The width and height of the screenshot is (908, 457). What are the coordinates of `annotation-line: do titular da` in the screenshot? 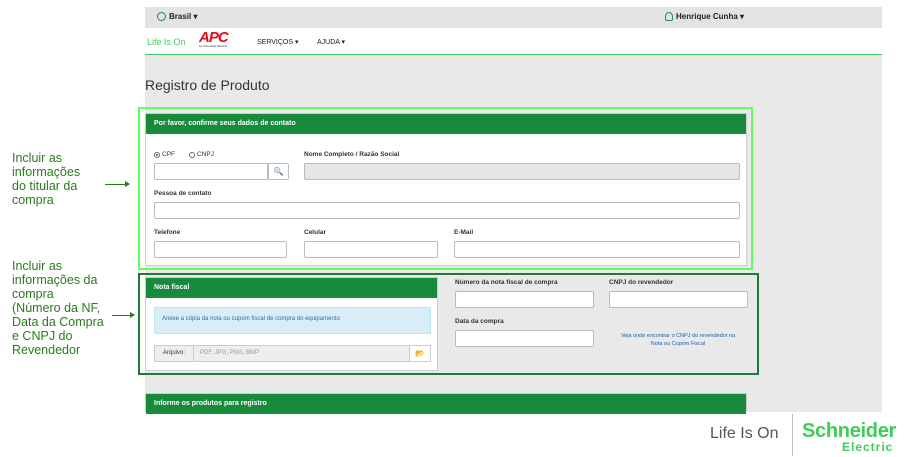 It's located at (45, 186).